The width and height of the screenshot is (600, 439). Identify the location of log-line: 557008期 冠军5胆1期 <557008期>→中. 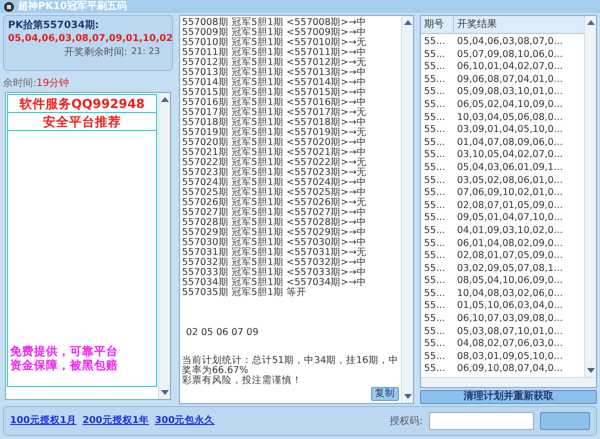
(275, 23).